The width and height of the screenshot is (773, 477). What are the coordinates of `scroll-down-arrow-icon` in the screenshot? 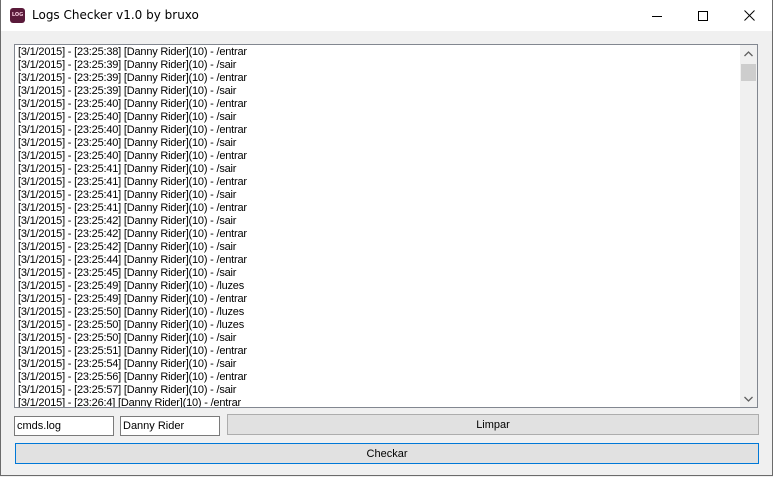 It's located at (748, 399).